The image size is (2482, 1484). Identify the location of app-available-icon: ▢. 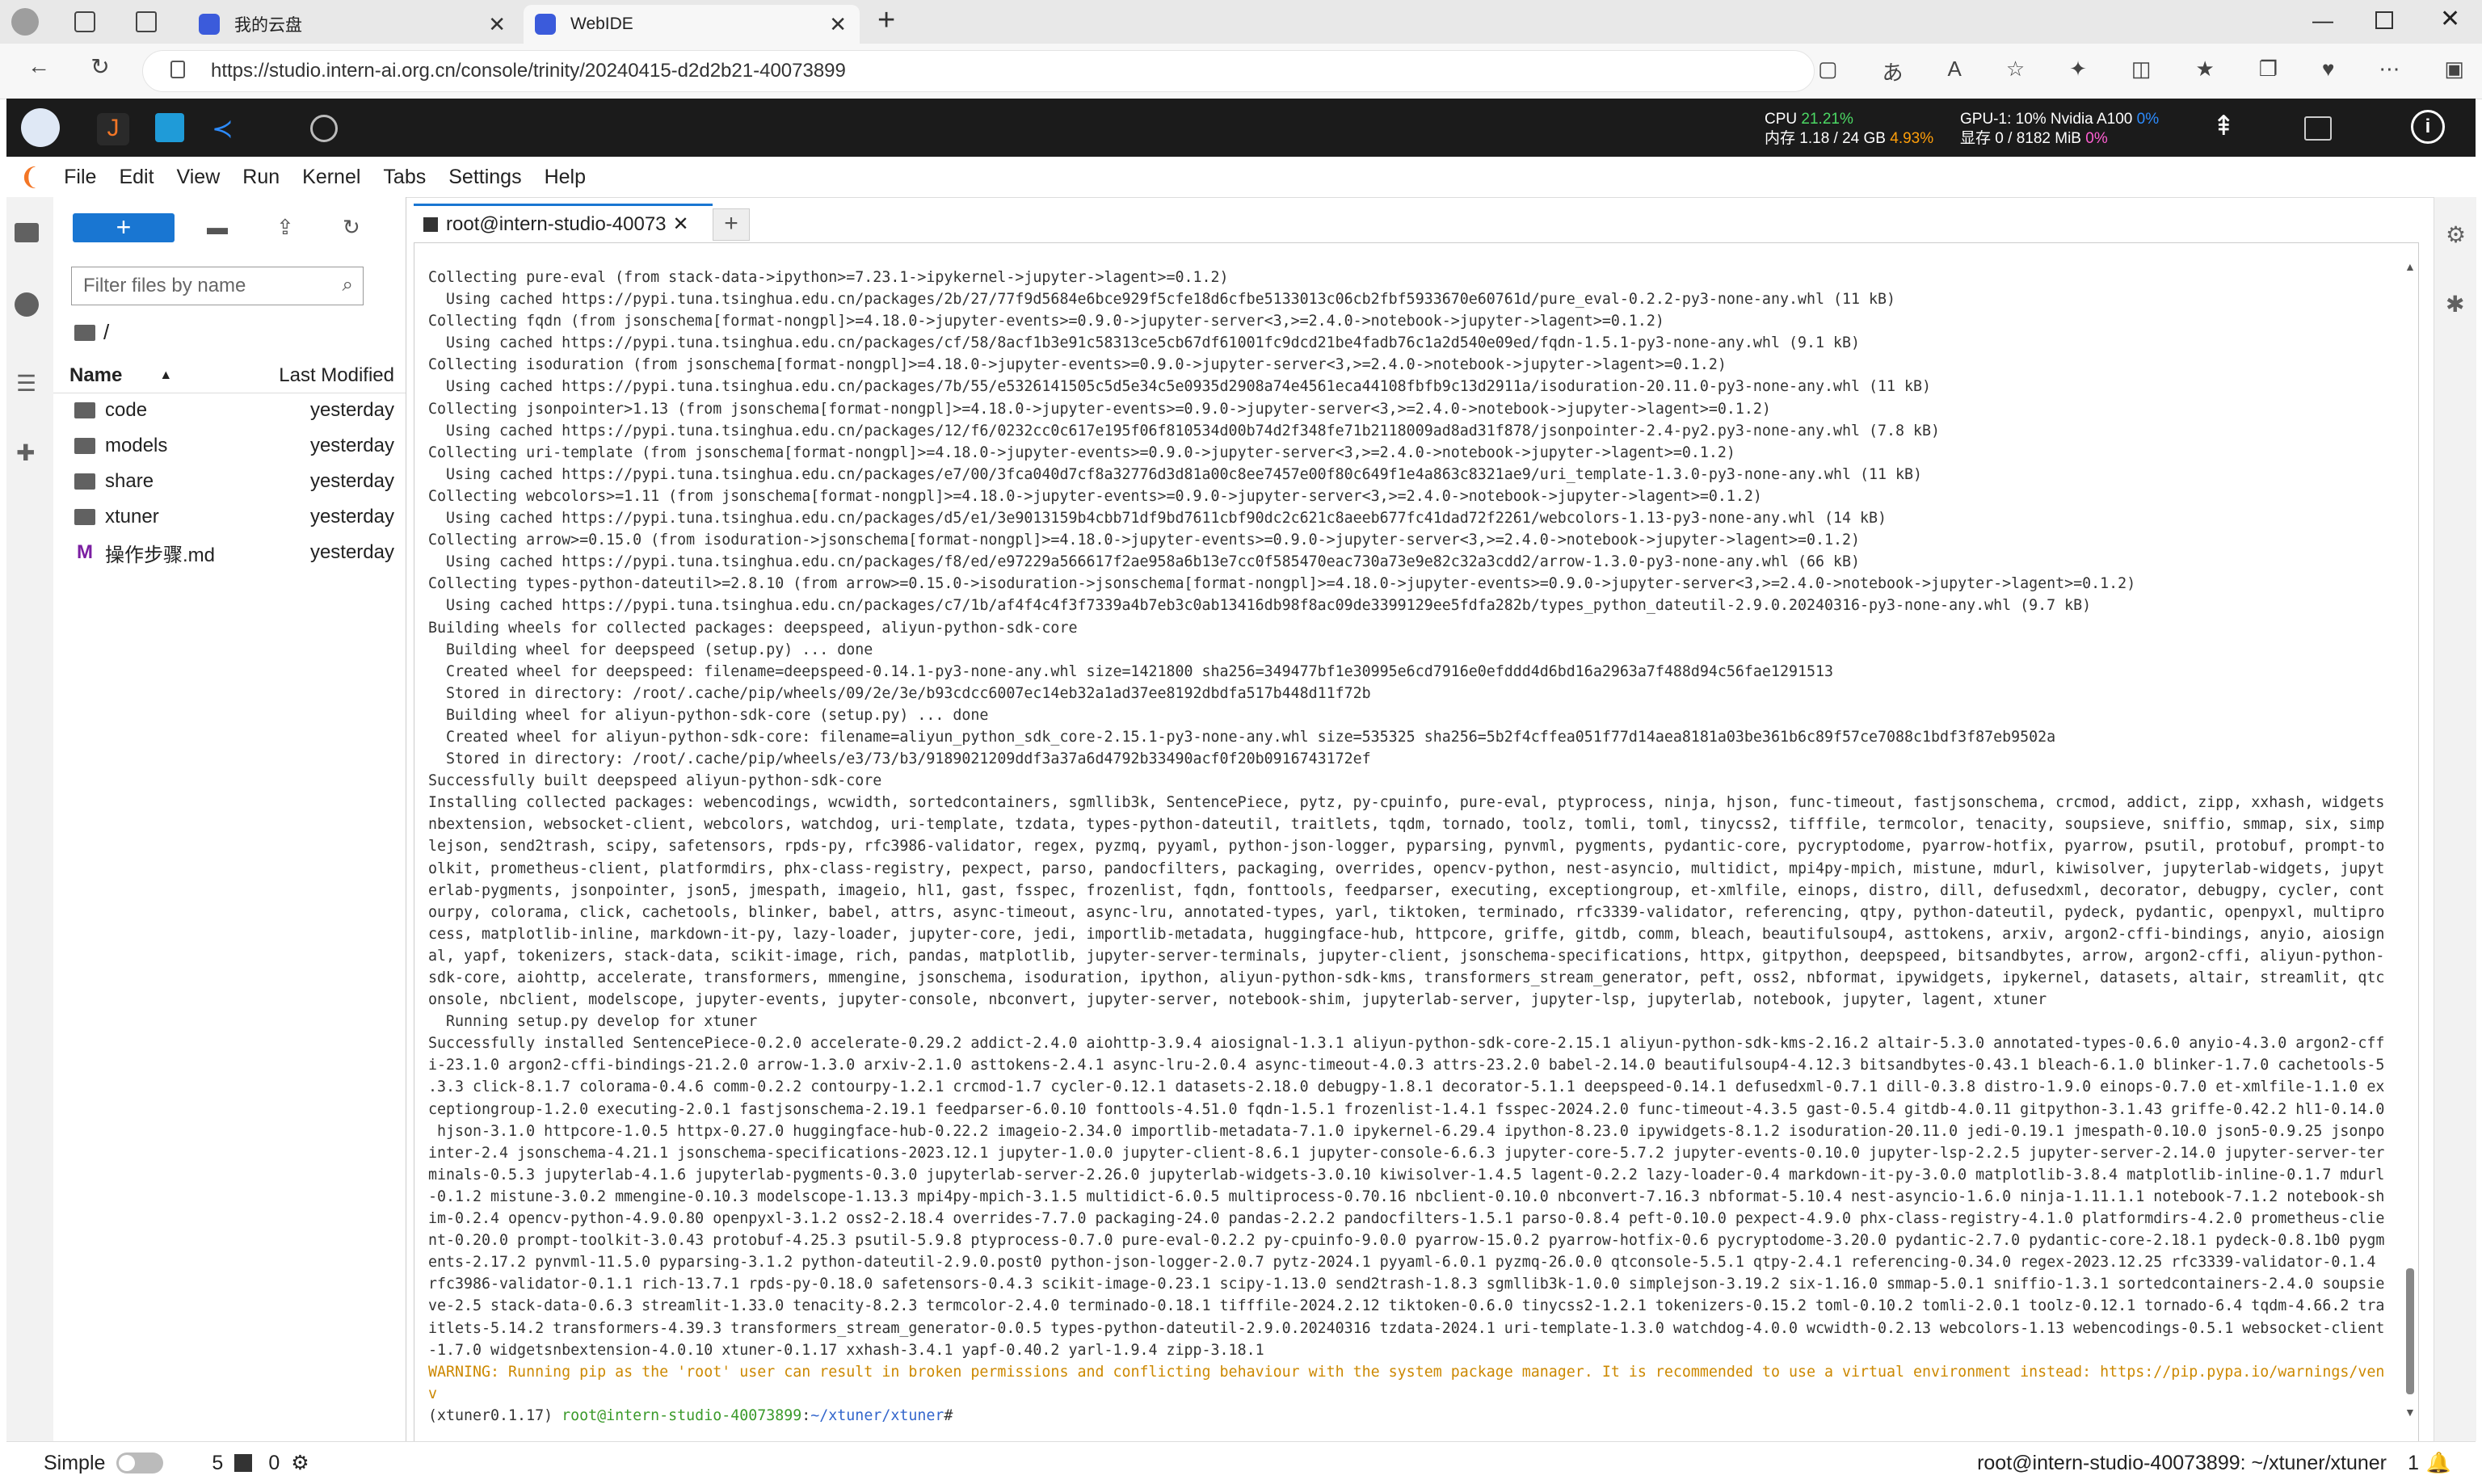
(1828, 73).